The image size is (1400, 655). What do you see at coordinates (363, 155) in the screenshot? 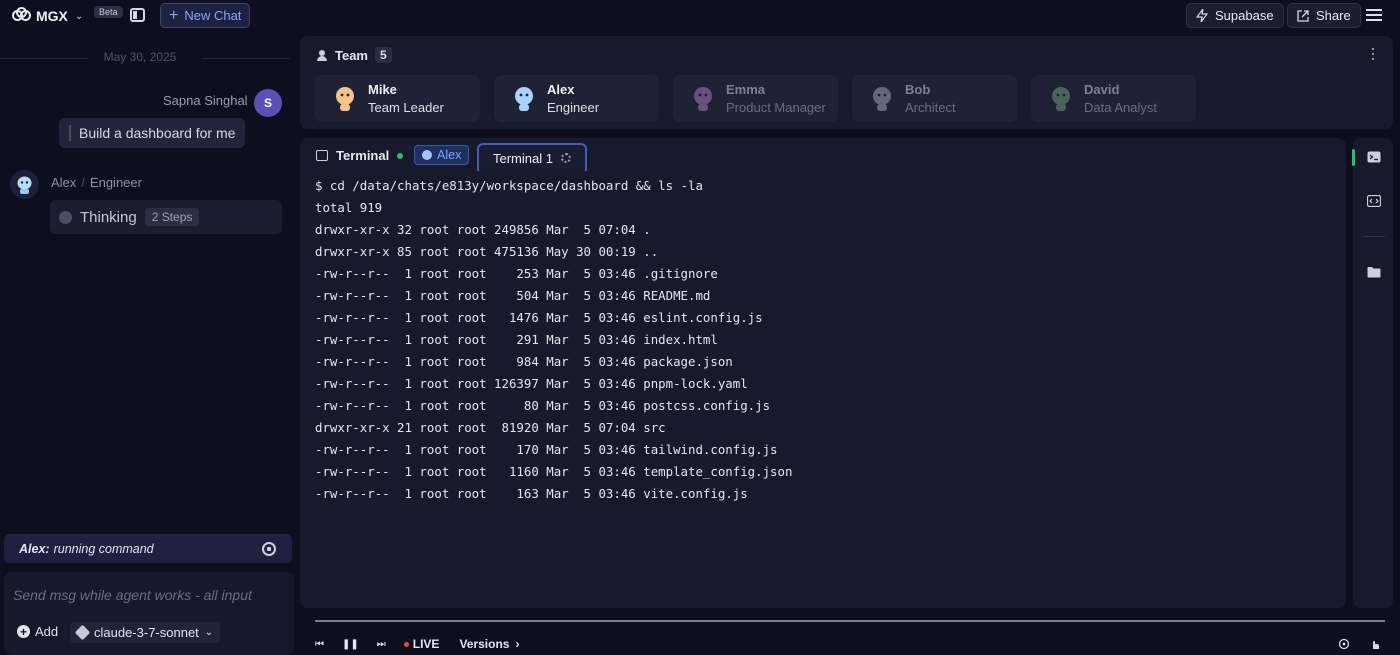
I see `terminal-title: Terminal` at bounding box center [363, 155].